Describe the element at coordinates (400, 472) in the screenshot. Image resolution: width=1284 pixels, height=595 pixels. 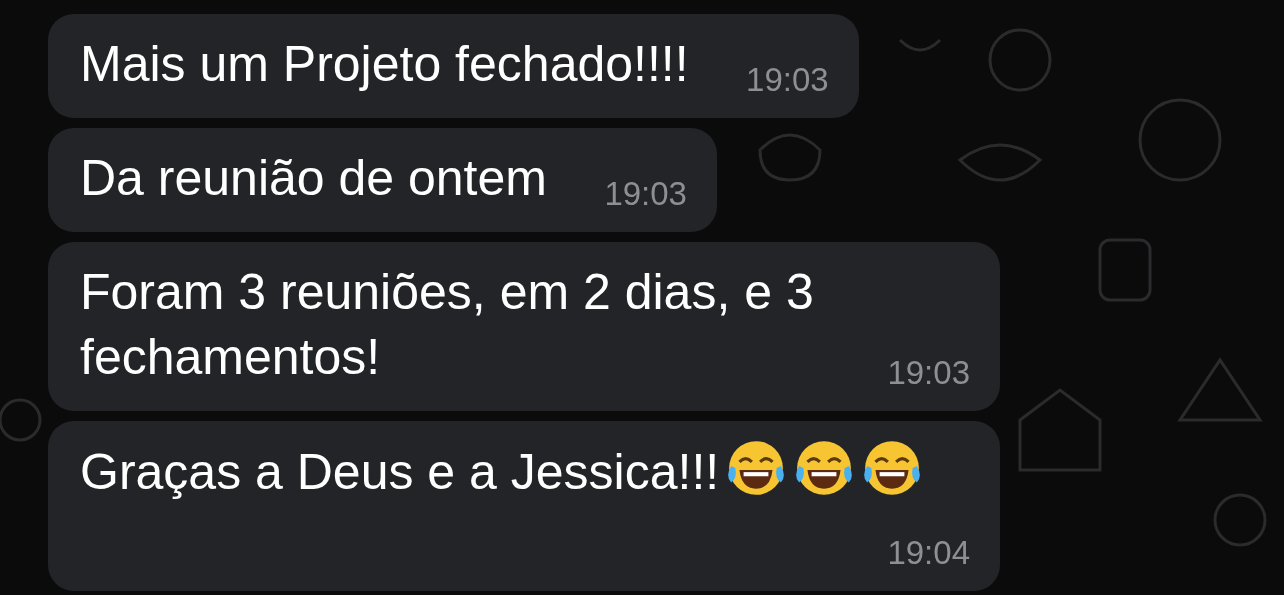
I see `message-text: Graças a Deus e a Jessica!!!` at that location.